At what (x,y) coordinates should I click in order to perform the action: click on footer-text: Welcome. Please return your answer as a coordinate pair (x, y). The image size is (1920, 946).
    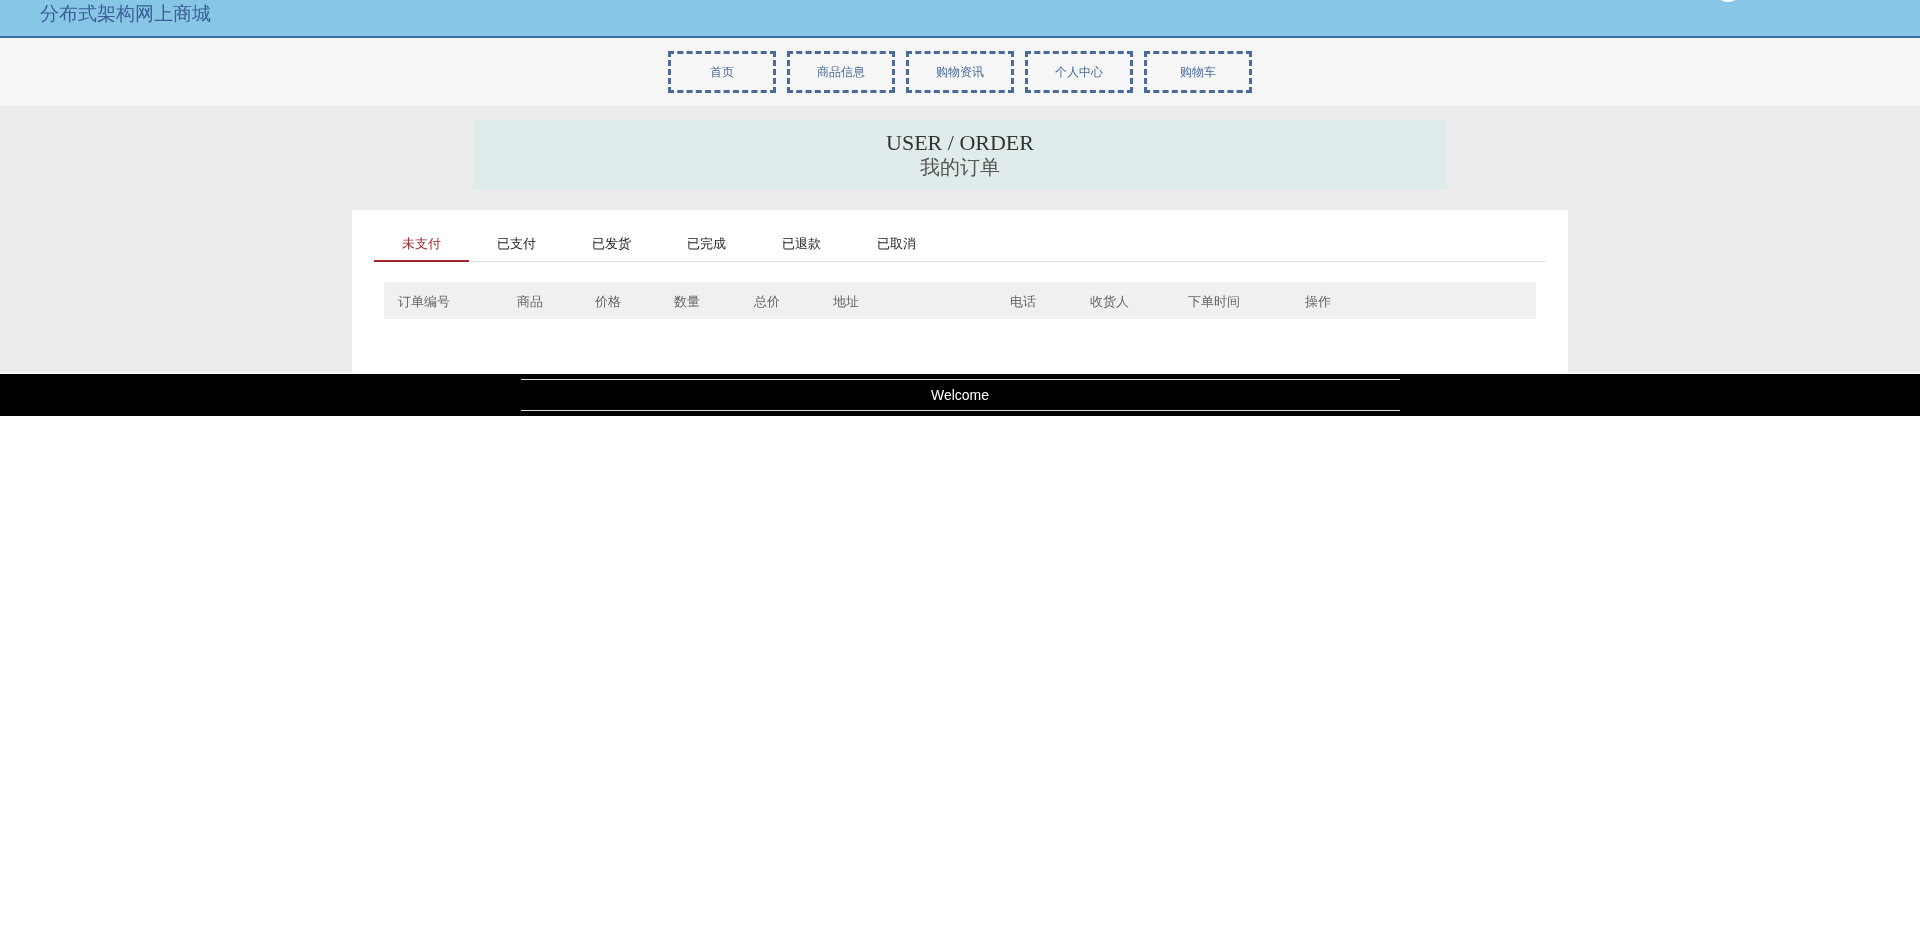
    Looking at the image, I should click on (960, 395).